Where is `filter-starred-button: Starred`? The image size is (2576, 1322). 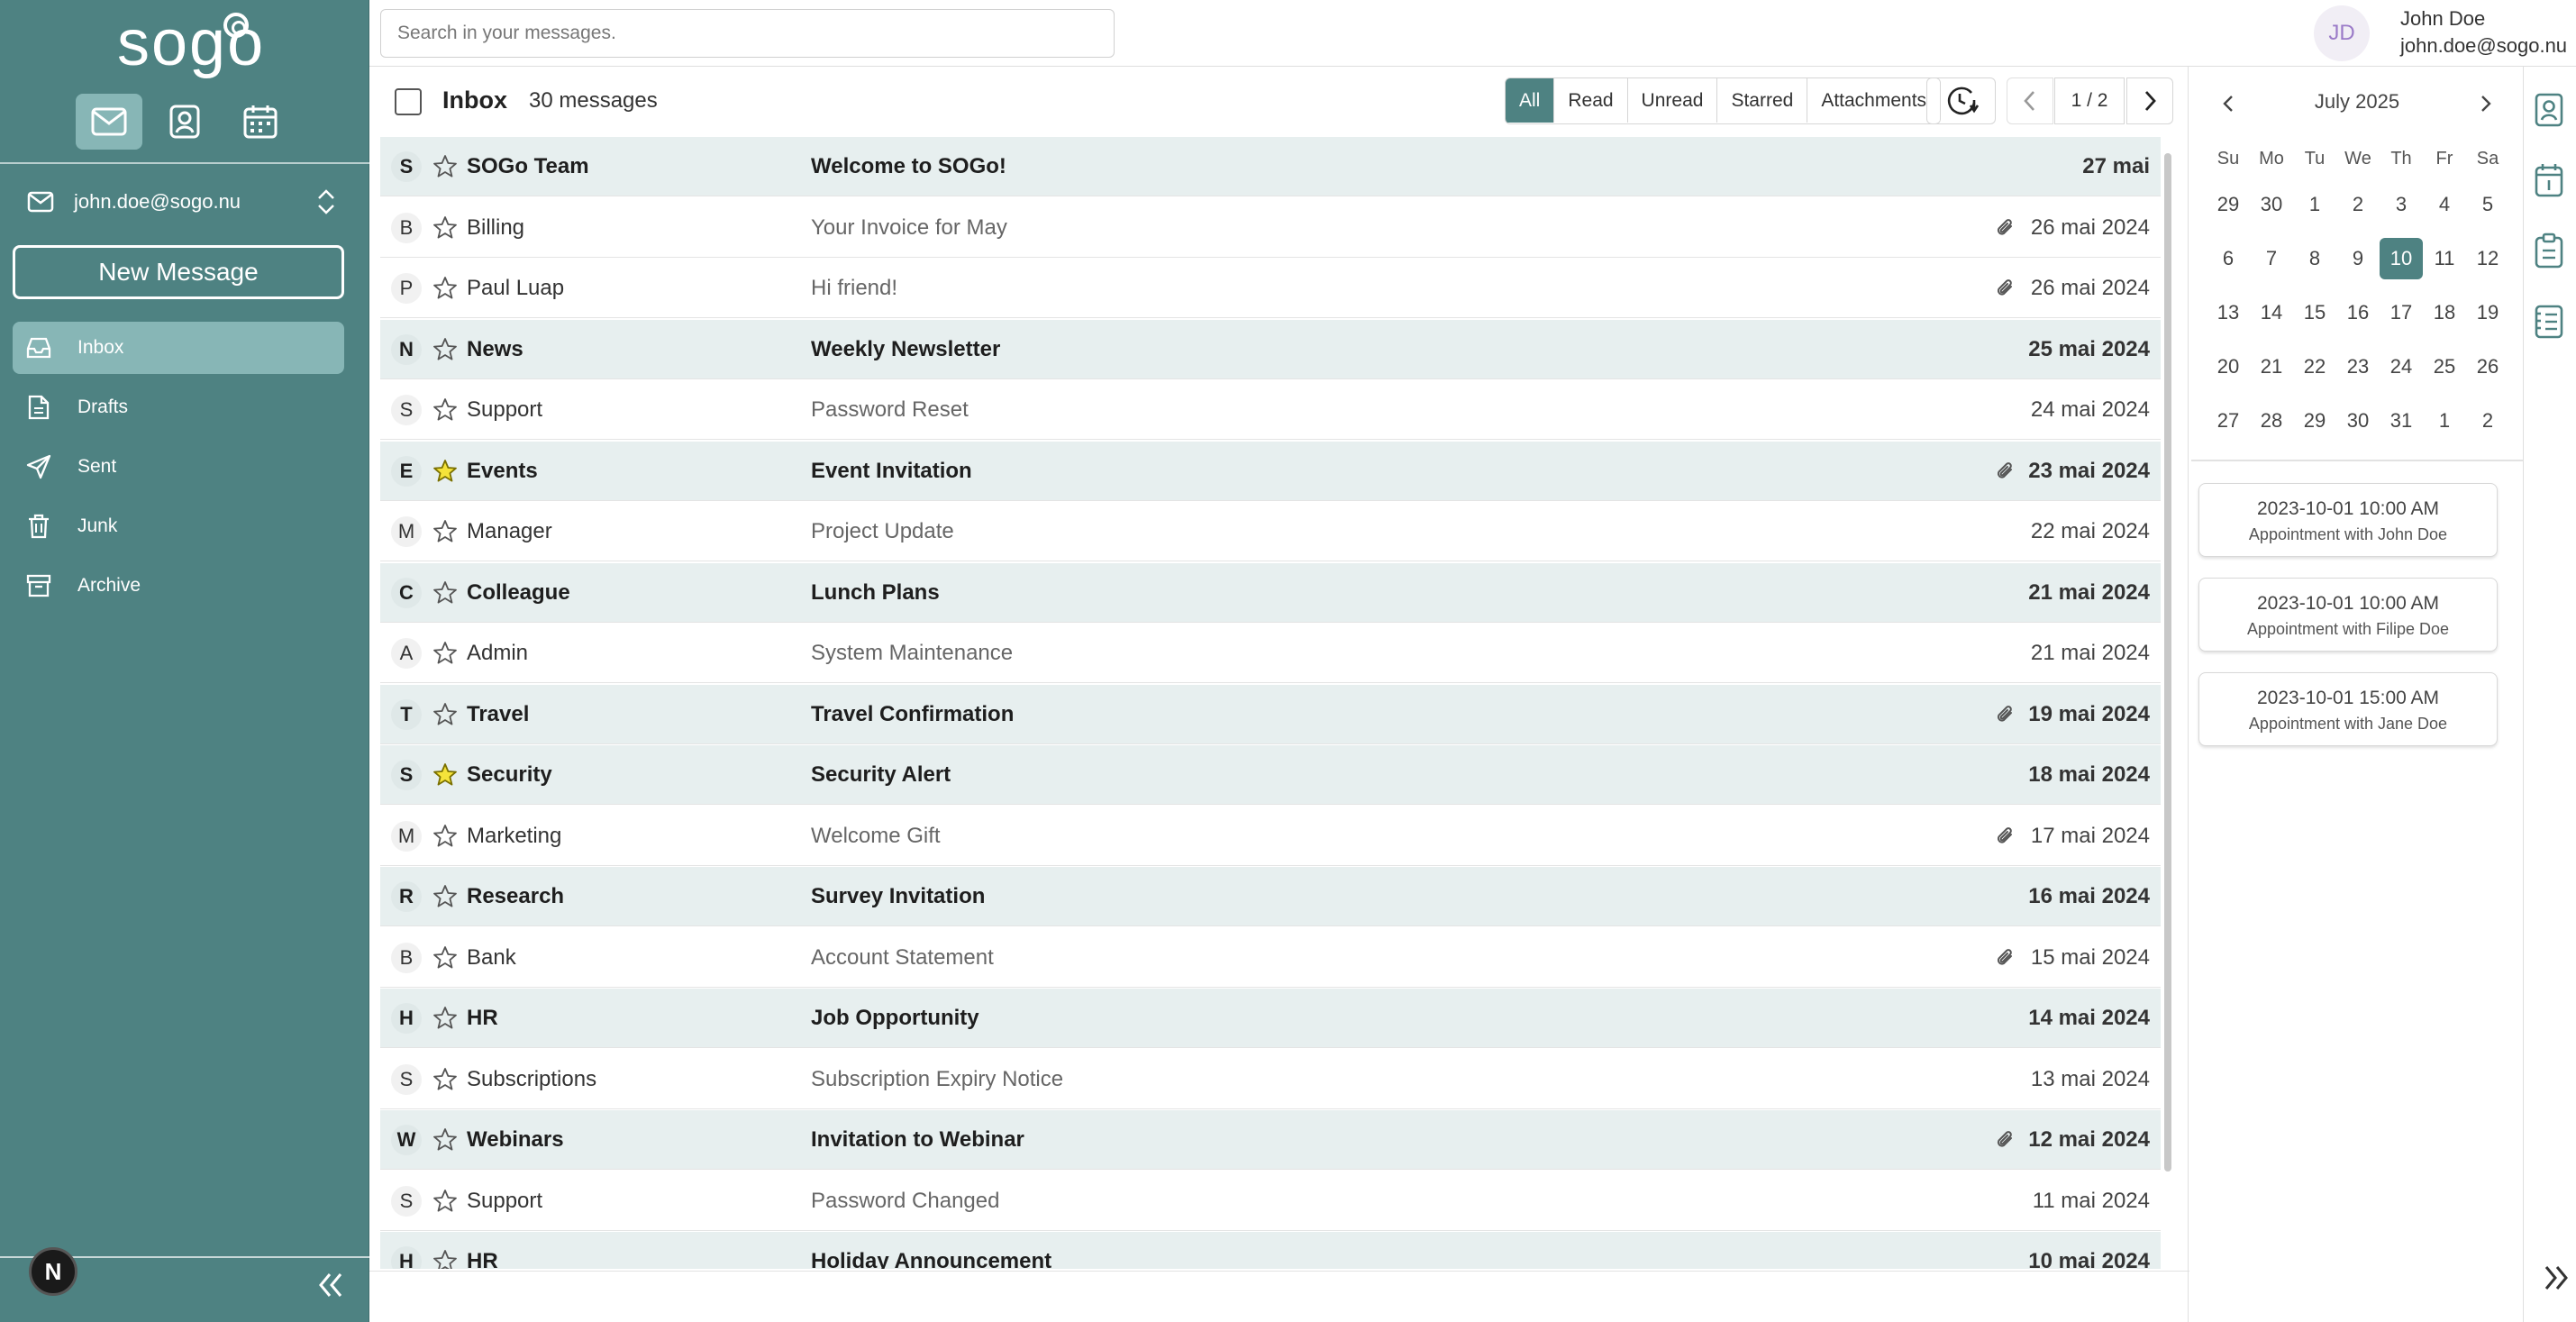 filter-starred-button: Starred is located at coordinates (1762, 100).